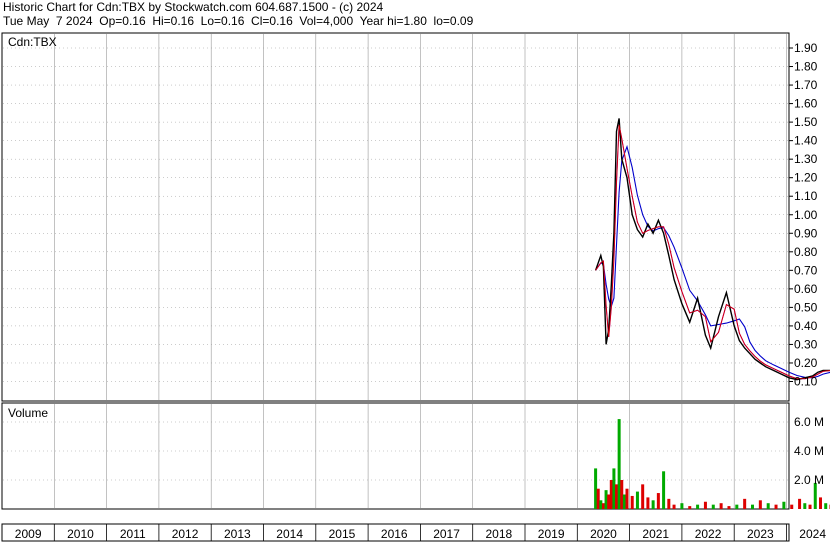  Describe the element at coordinates (806, 233) in the screenshot. I see `price-tick-label: 0.90` at that location.